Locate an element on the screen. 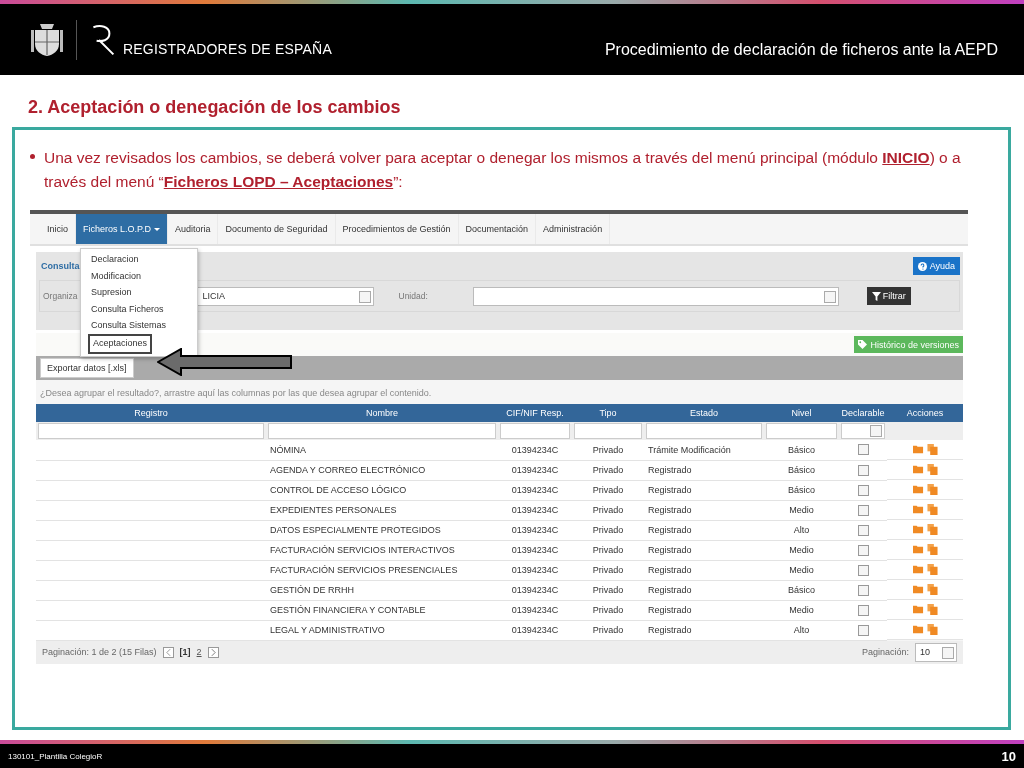 Image resolution: width=1024 pixels, height=768 pixels. table-cell: EXPEDIENTES PERSONALES is located at coordinates (382, 510).